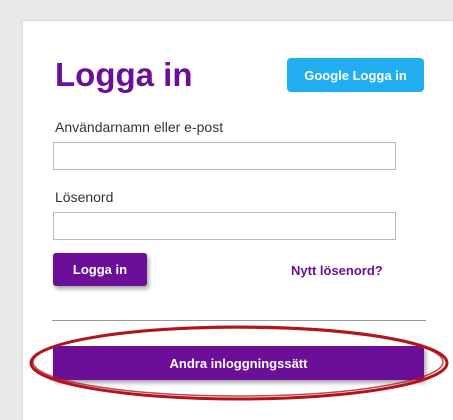 Image resolution: width=453 pixels, height=420 pixels. What do you see at coordinates (139, 127) in the screenshot?
I see `username-label: Användarnamn eller e-post` at bounding box center [139, 127].